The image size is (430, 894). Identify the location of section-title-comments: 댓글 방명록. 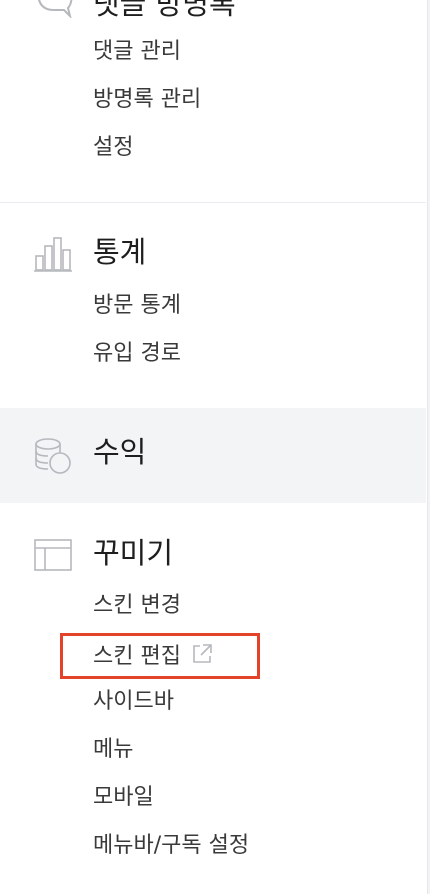
(164, 10).